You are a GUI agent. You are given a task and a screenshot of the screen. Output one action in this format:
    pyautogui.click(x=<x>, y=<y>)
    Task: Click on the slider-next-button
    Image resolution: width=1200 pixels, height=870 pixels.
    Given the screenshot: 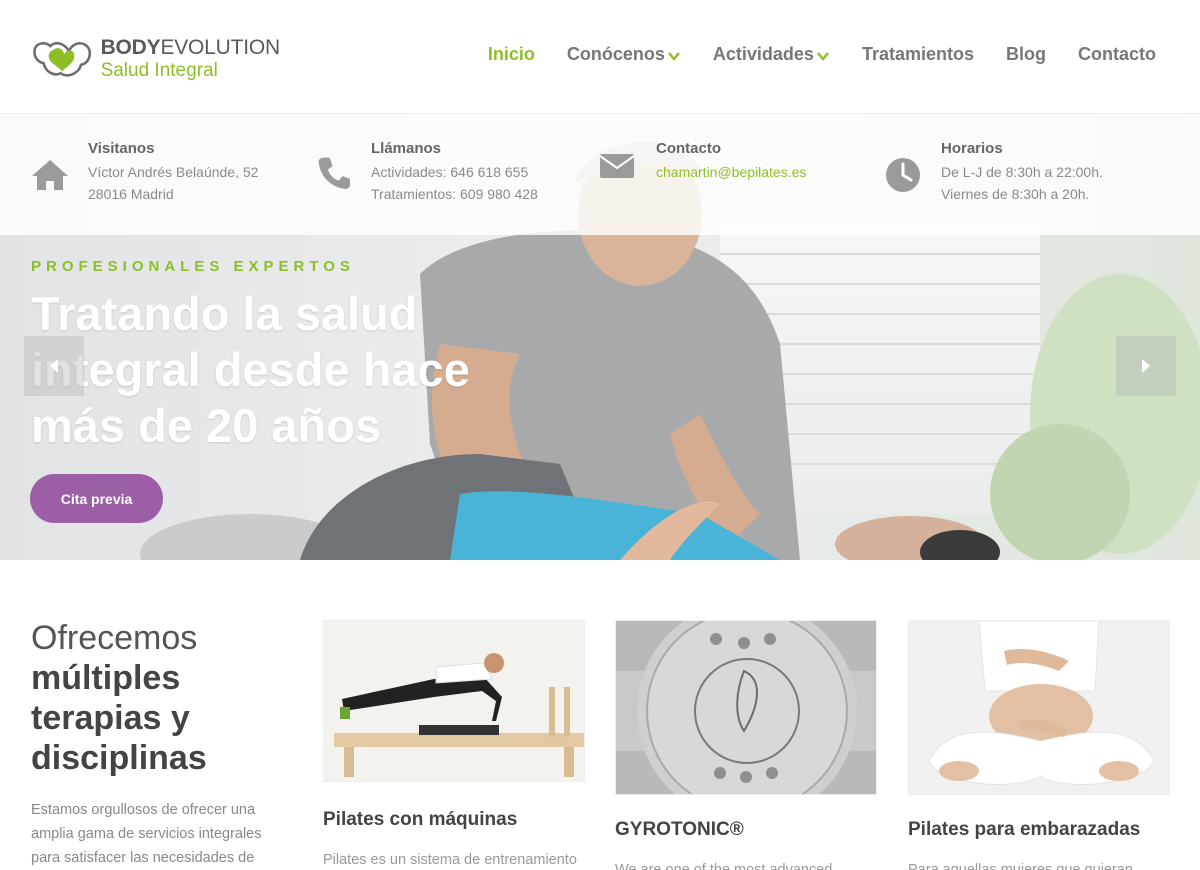 What is the action you would take?
    pyautogui.click(x=1146, y=366)
    